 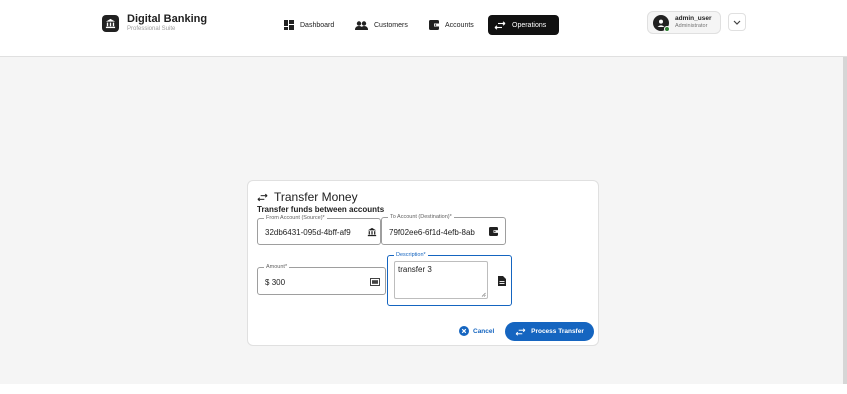 I want to click on resize-handle-icon, so click(x=483, y=294).